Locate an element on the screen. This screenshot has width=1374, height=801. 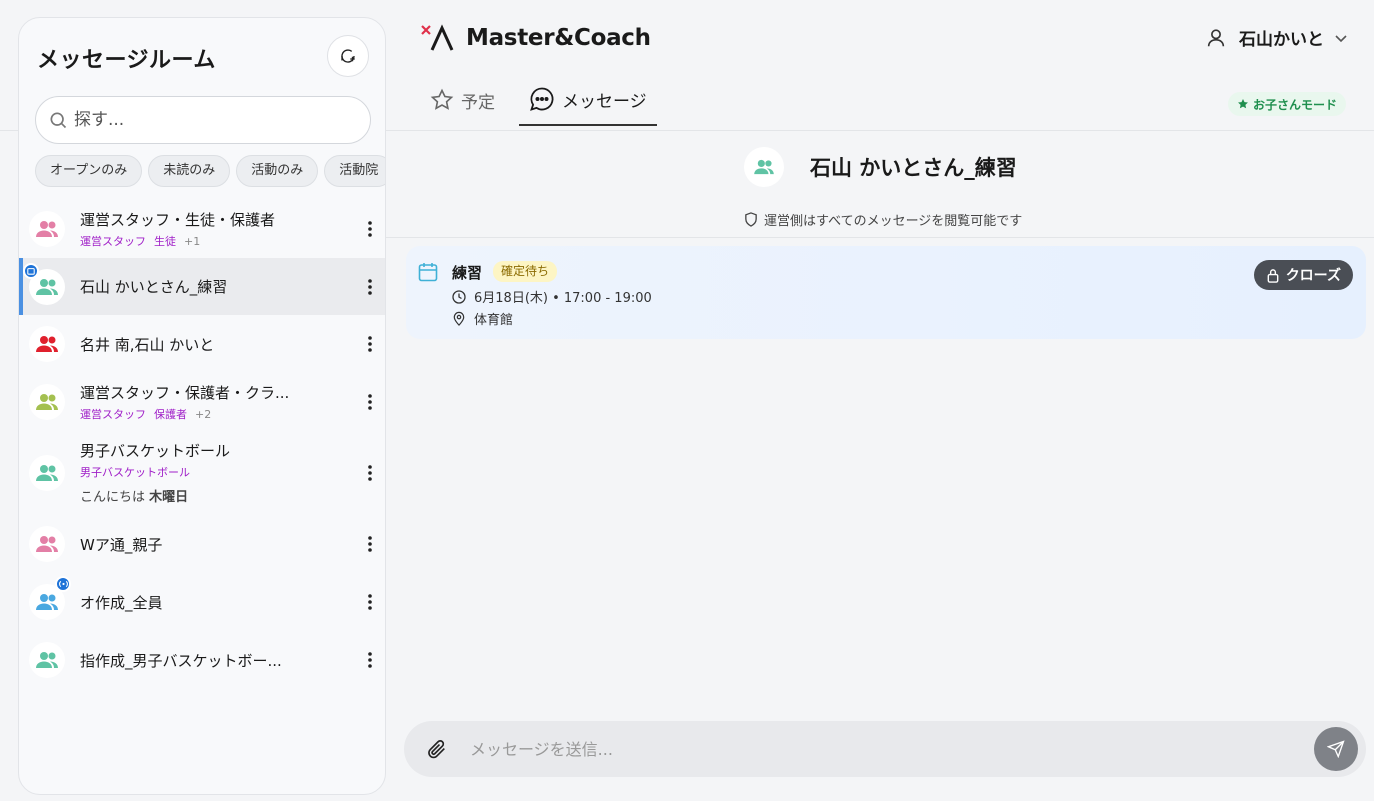
child-mode-badge: お子さんモード is located at coordinates (1286, 104).